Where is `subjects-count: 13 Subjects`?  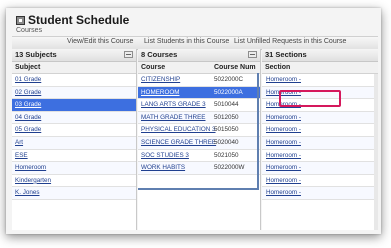 subjects-count: 13 Subjects is located at coordinates (36, 54).